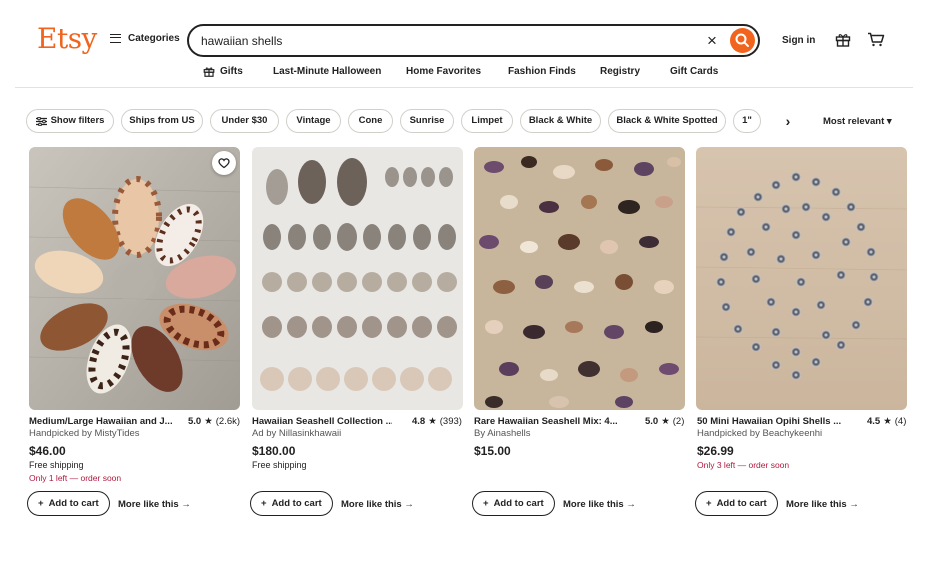 This screenshot has width=937, height=566. Describe the element at coordinates (84, 433) in the screenshot. I see `shop-name: Handpicked by MistyTides` at that location.